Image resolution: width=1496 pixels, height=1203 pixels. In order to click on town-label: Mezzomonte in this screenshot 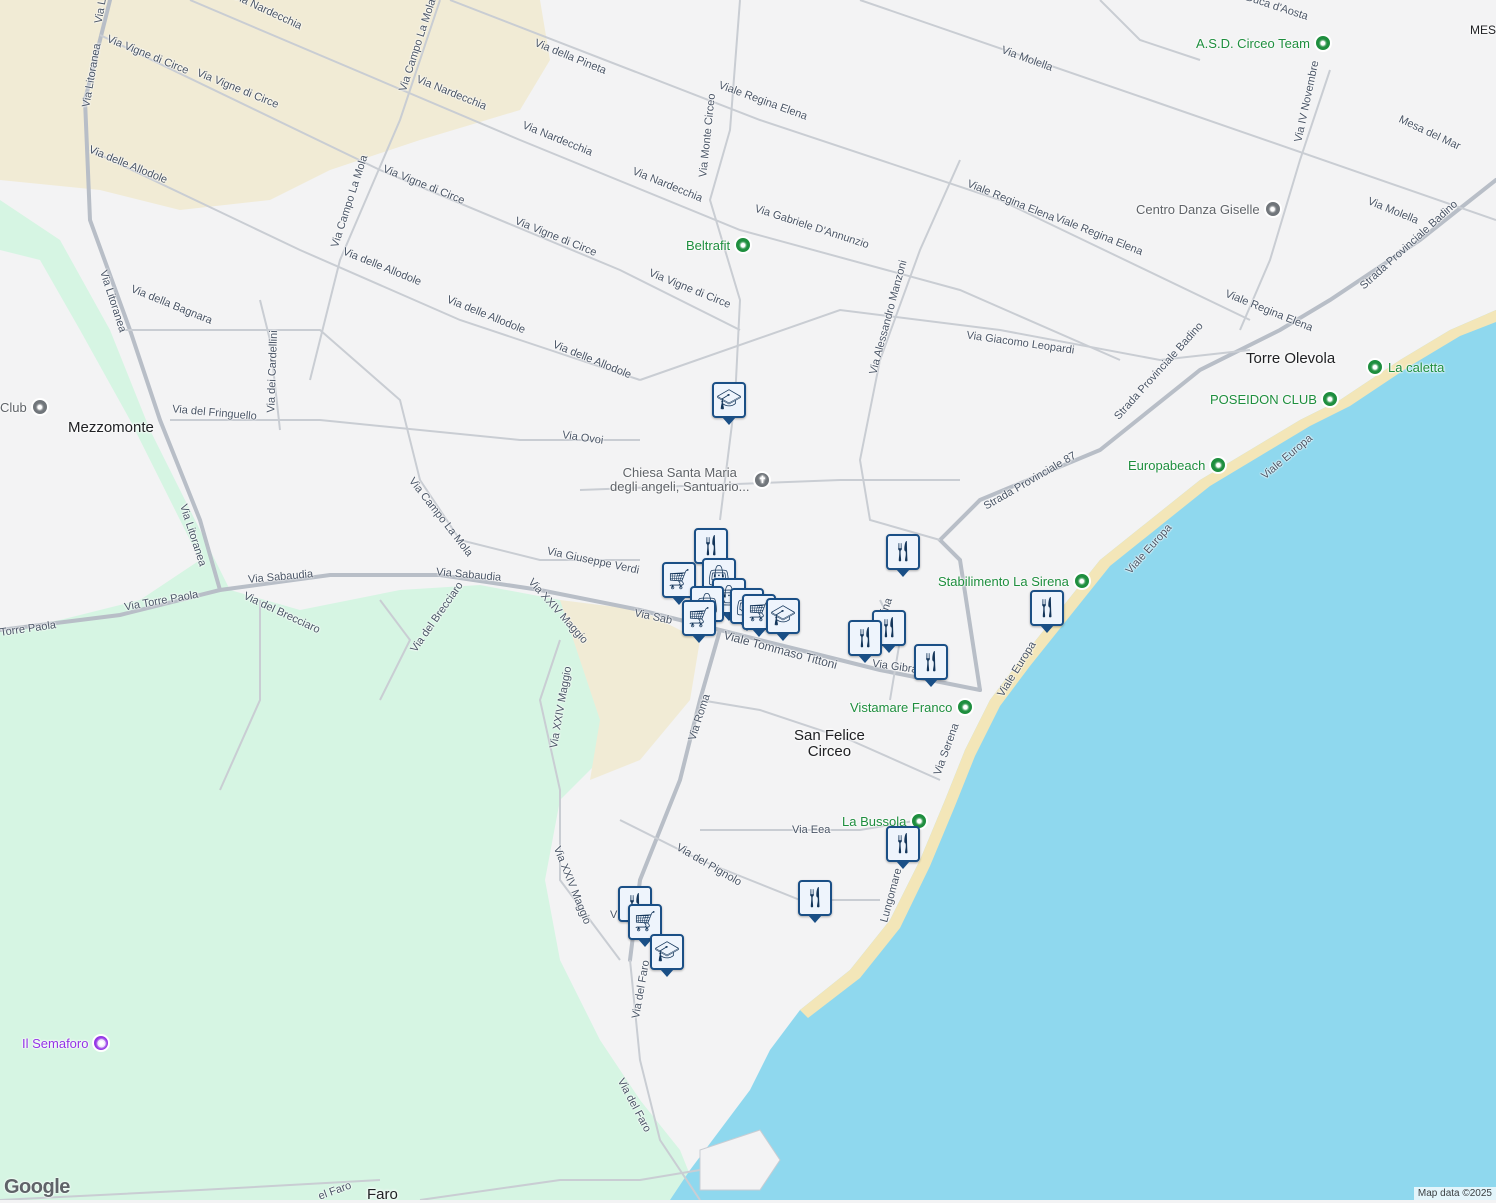, I will do `click(111, 427)`.